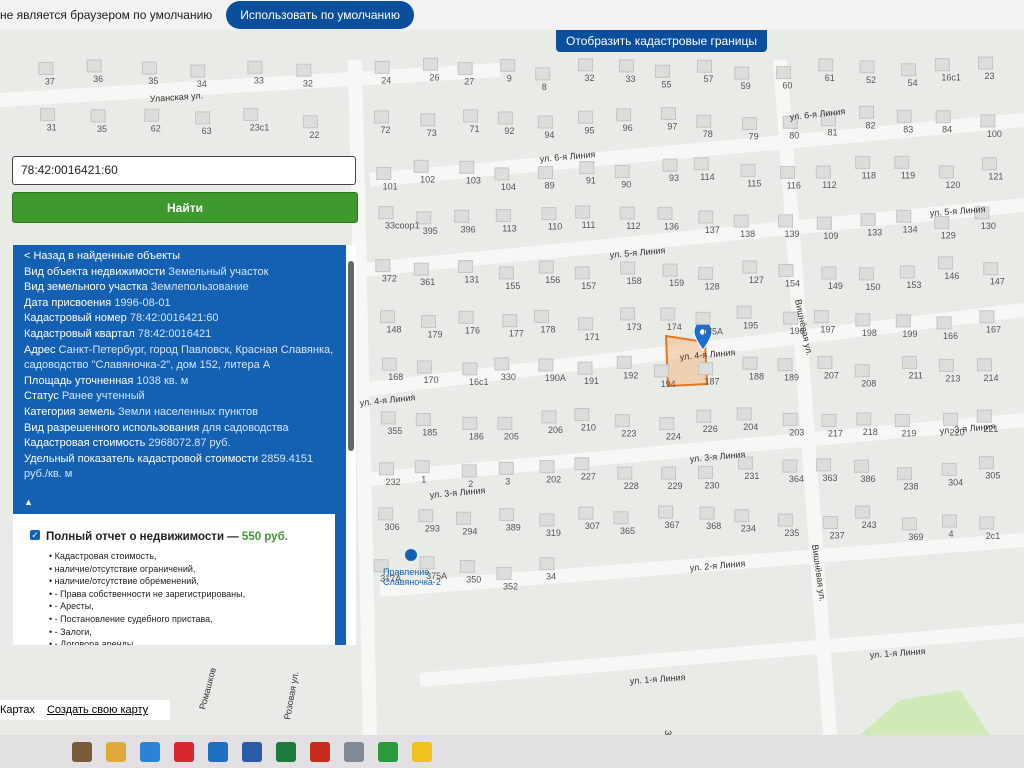 Image resolution: width=1024 pixels, height=768 pixels. I want to click on outlook-icon, so click(218, 752).